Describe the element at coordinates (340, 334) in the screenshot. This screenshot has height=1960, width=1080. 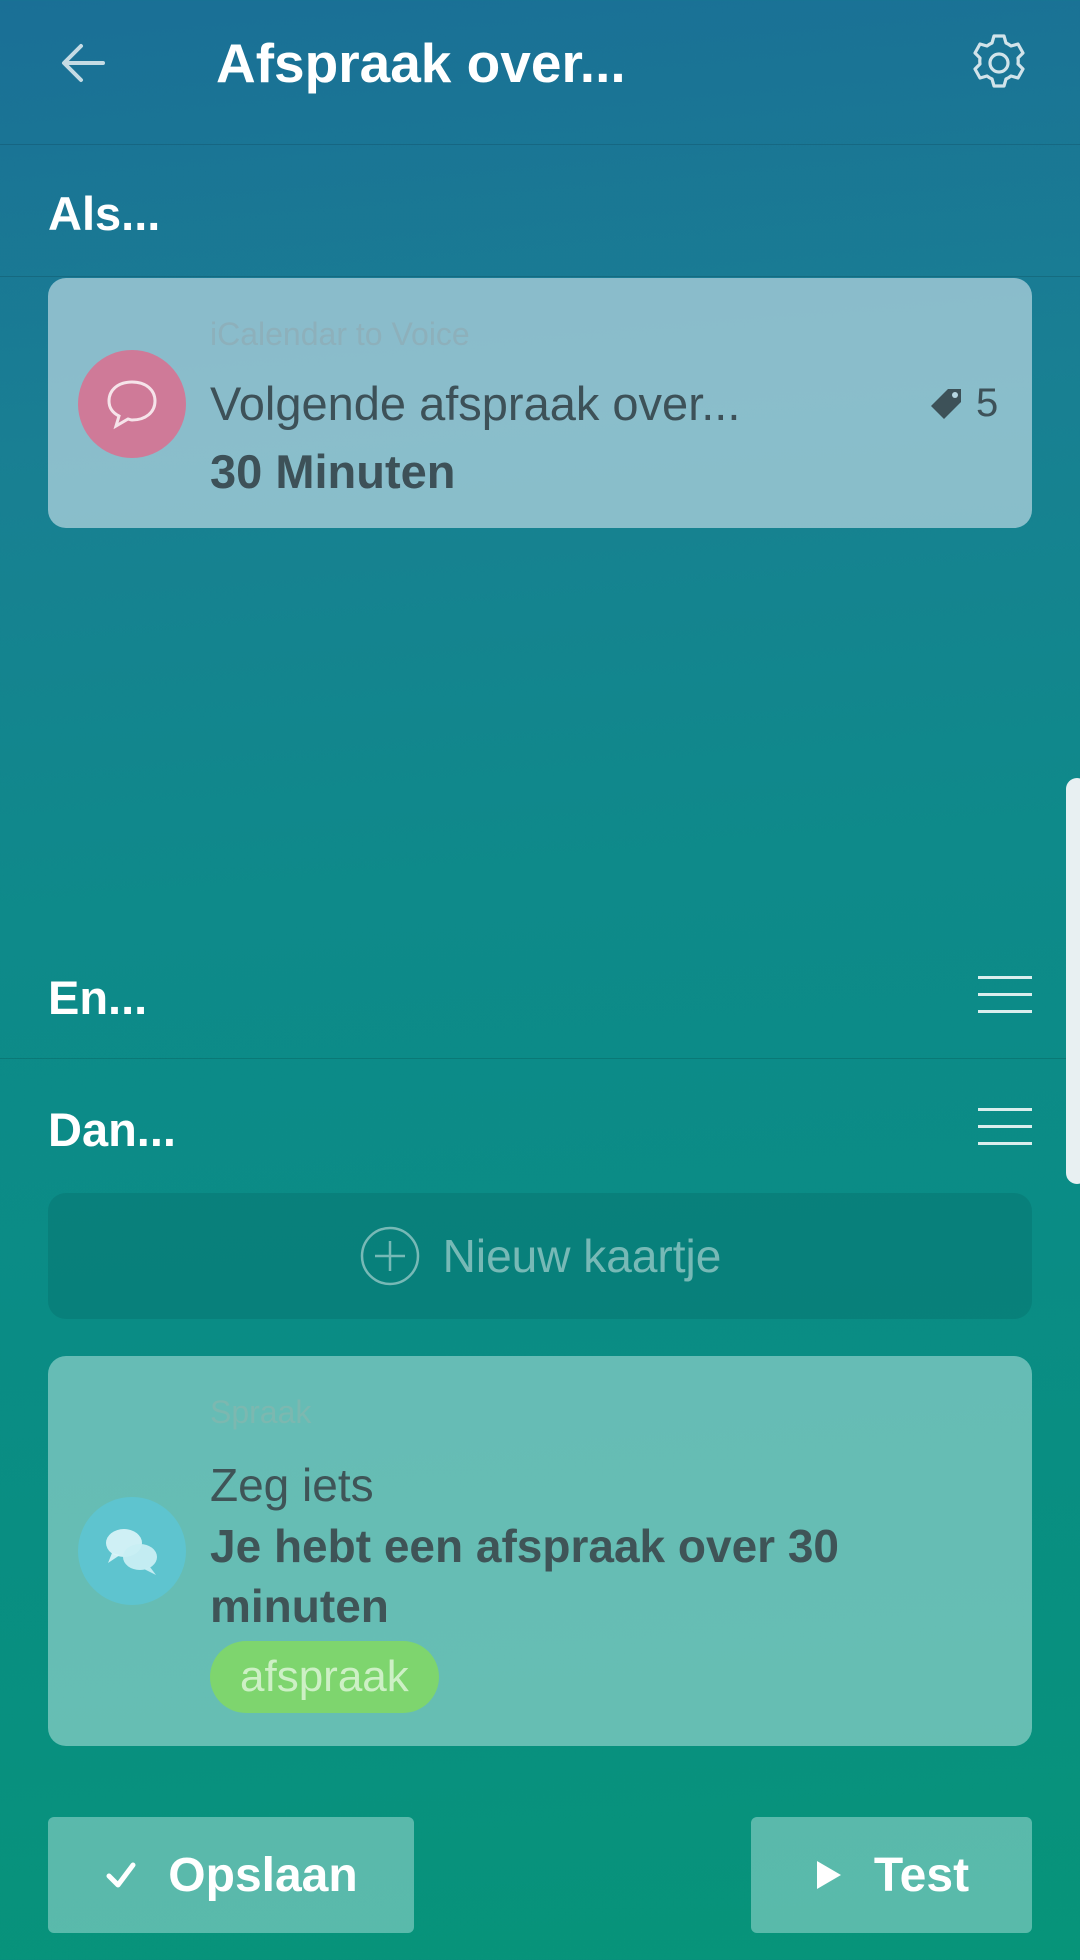
I see `trigger-source: iCalendar to Voice` at that location.